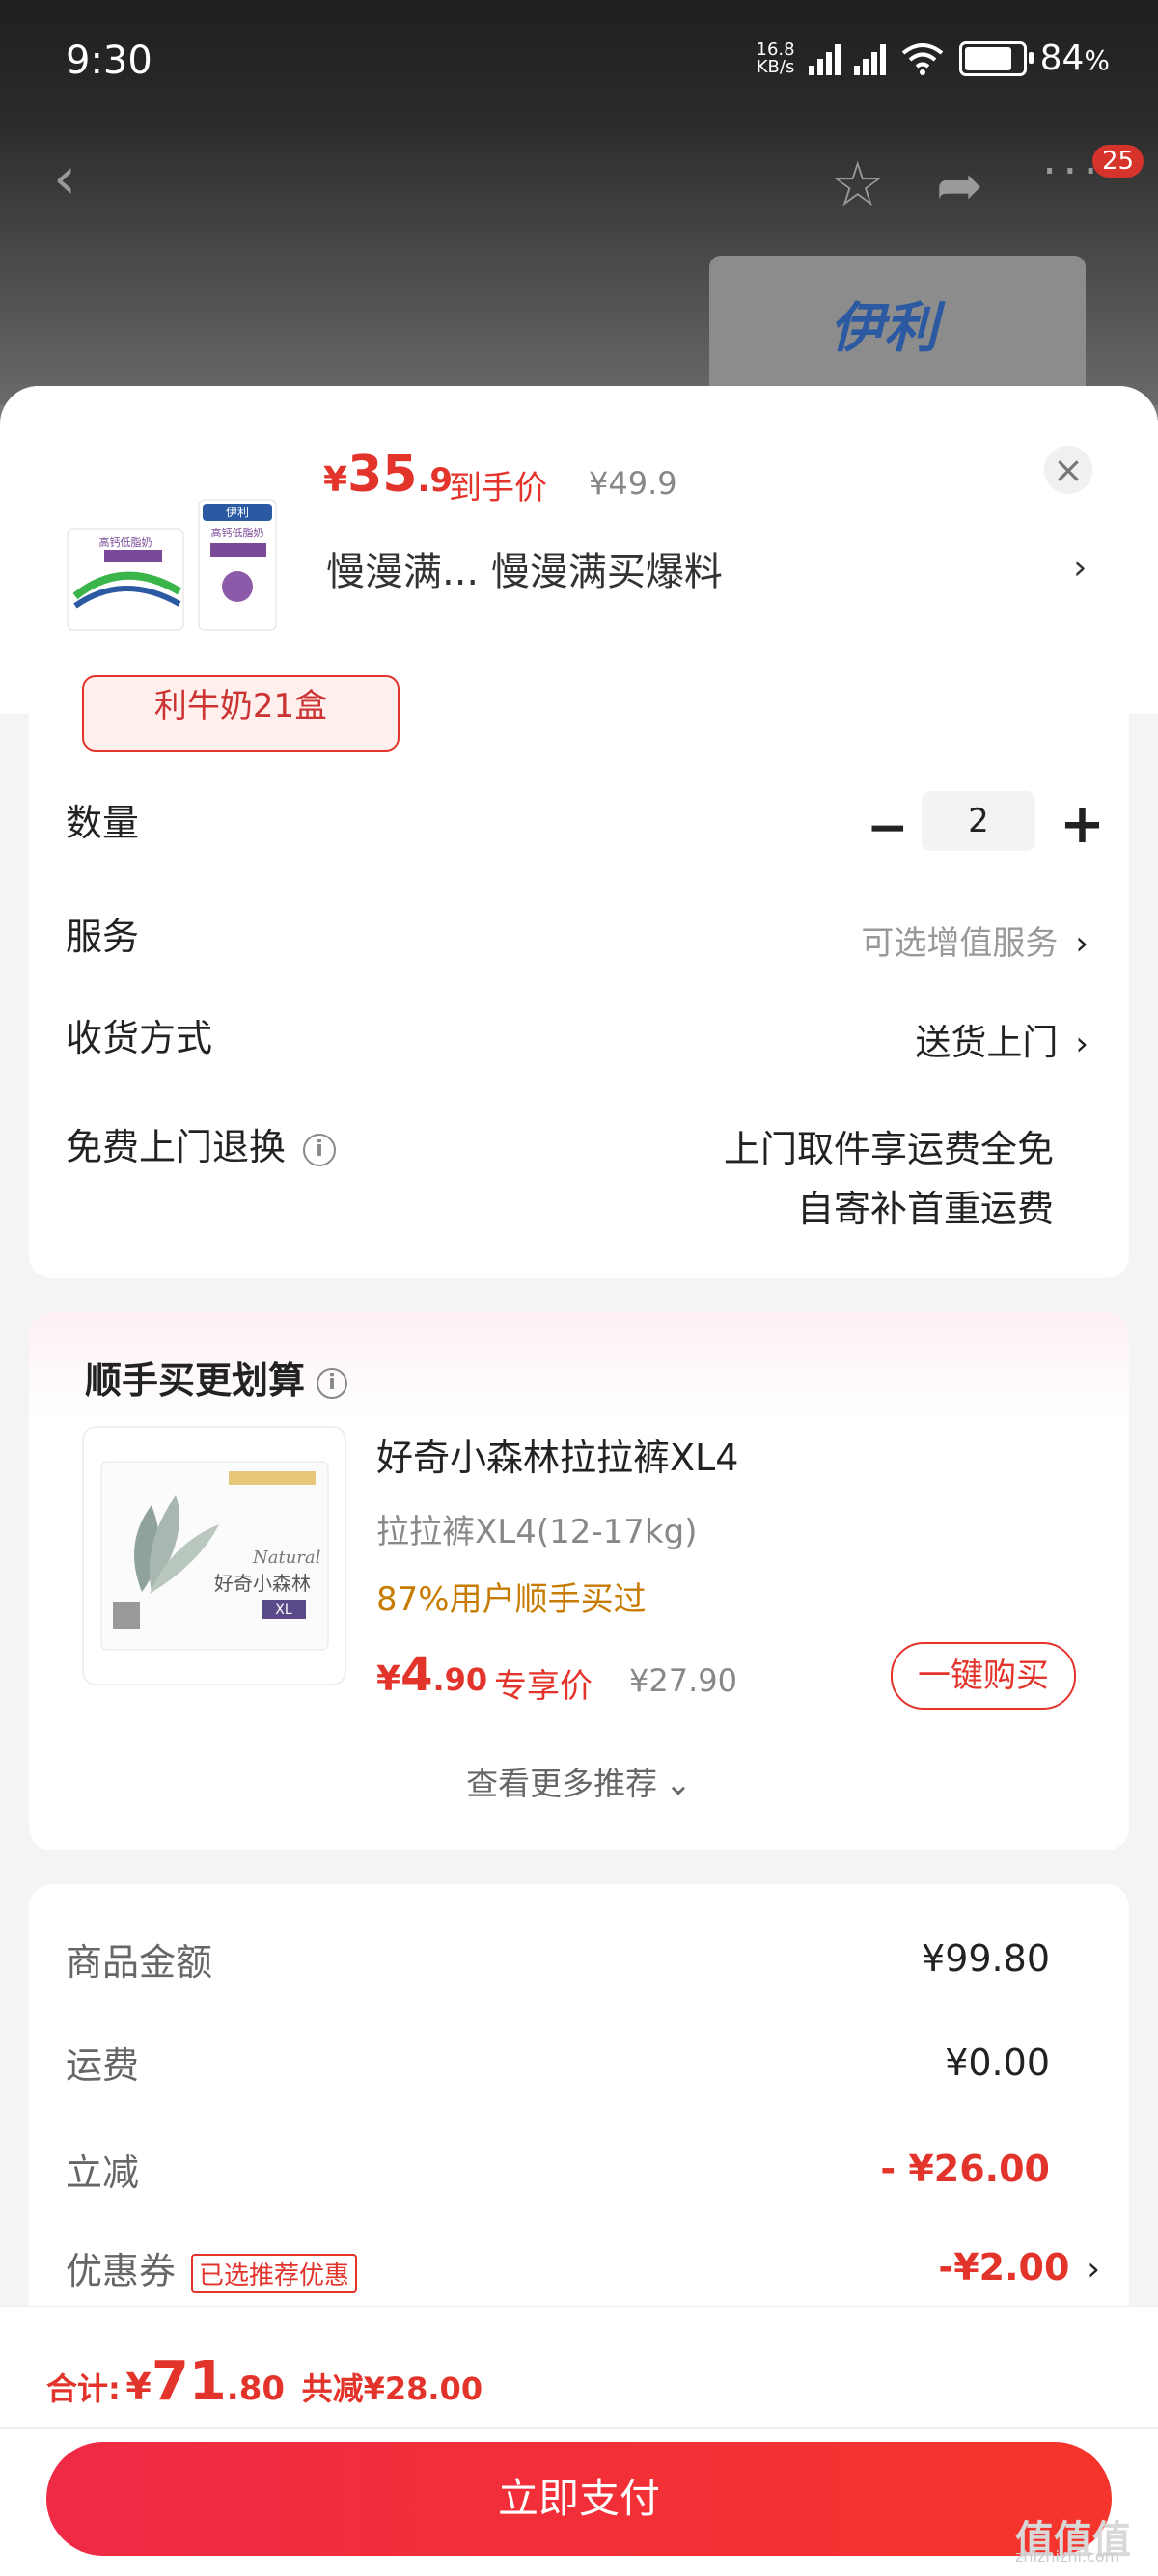  Describe the element at coordinates (579, 2441) in the screenshot. I see `checkout-bar: 合计: ¥71.80 共减¥28.00 立即支付` at that location.